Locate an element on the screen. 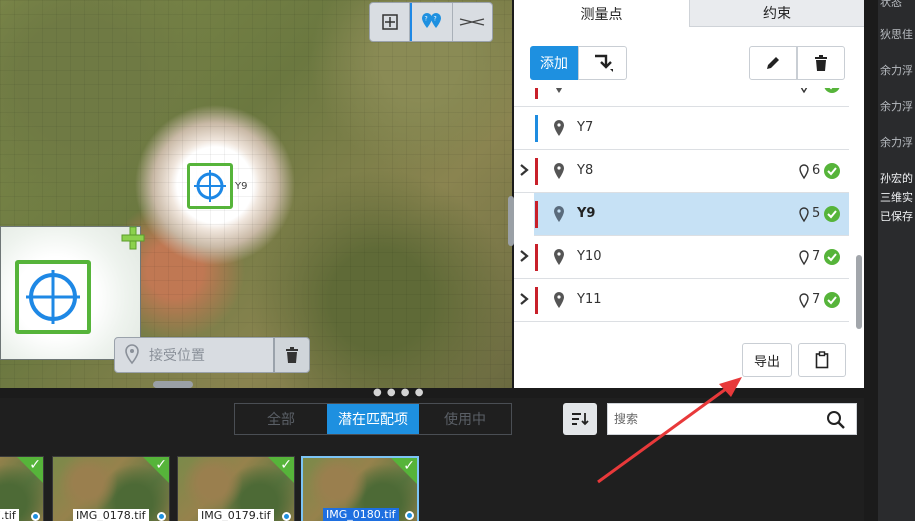 The width and height of the screenshot is (915, 521). accept-position-button: 接受位置 is located at coordinates (194, 355).